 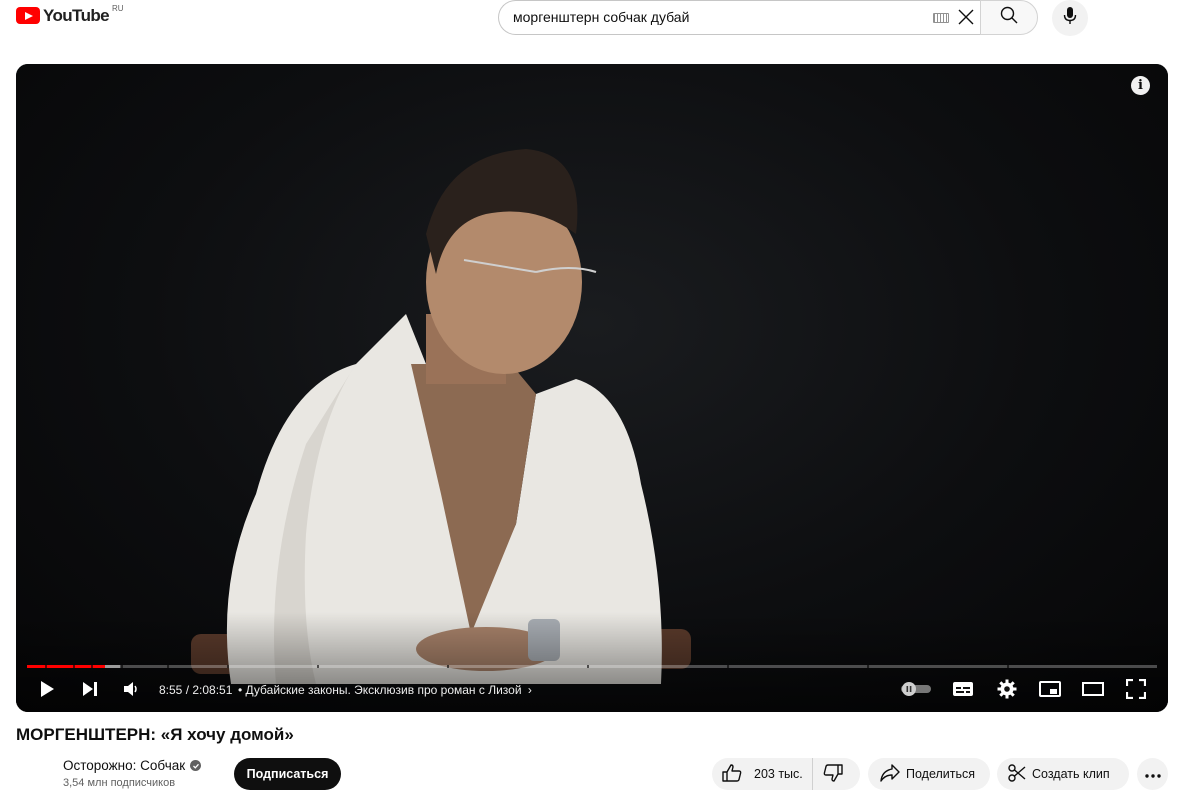 I want to click on autoplay-toggle, so click(x=916, y=691).